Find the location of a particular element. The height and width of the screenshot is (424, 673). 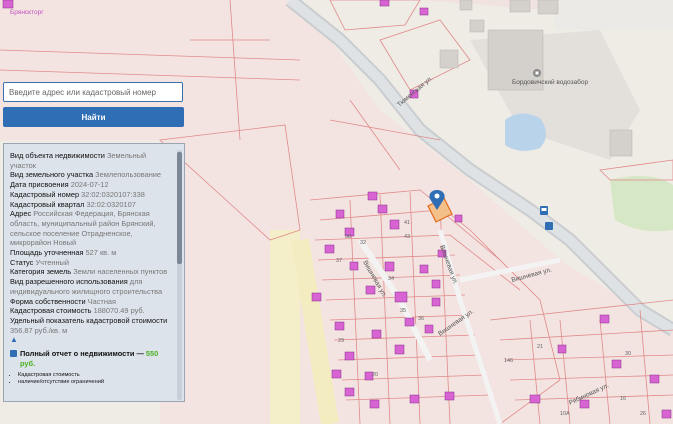

info-value: Частная is located at coordinates (102, 301).